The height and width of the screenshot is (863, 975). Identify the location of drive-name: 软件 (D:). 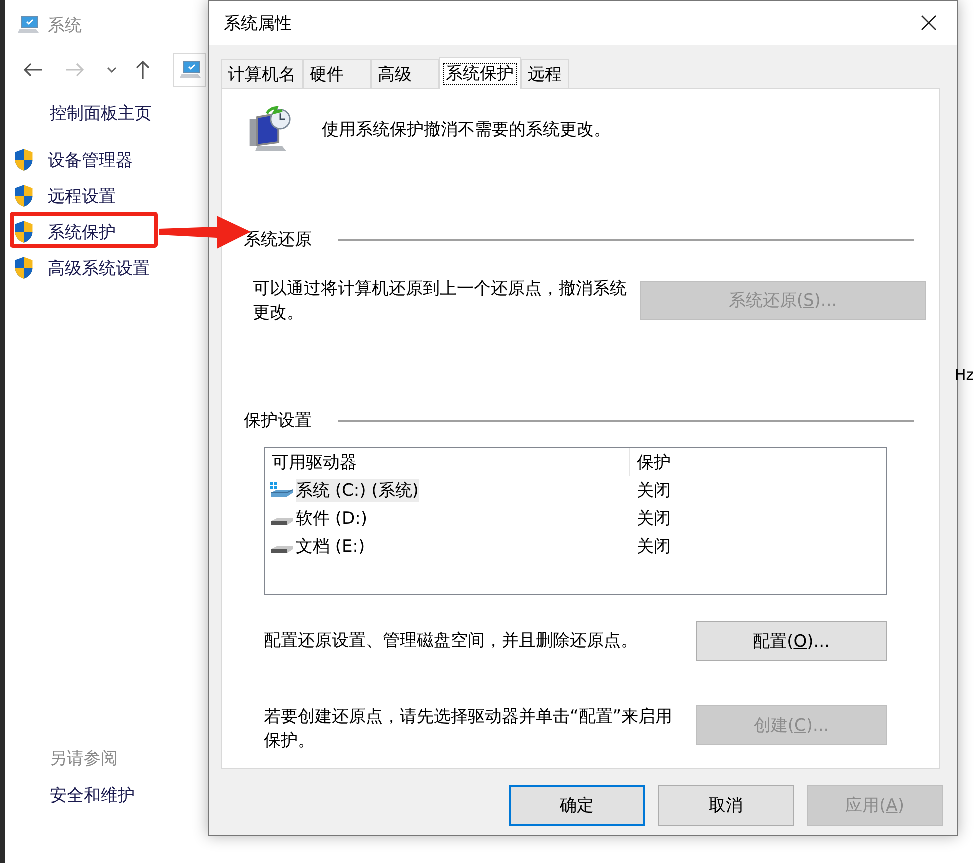
(332, 518).